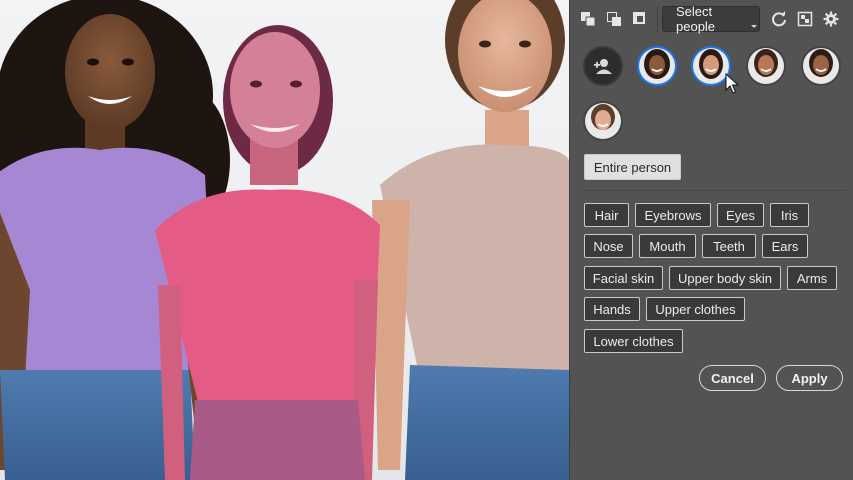 The height and width of the screenshot is (480, 853). Describe the element at coordinates (608, 246) in the screenshot. I see `part-nose-button: Nose` at that location.